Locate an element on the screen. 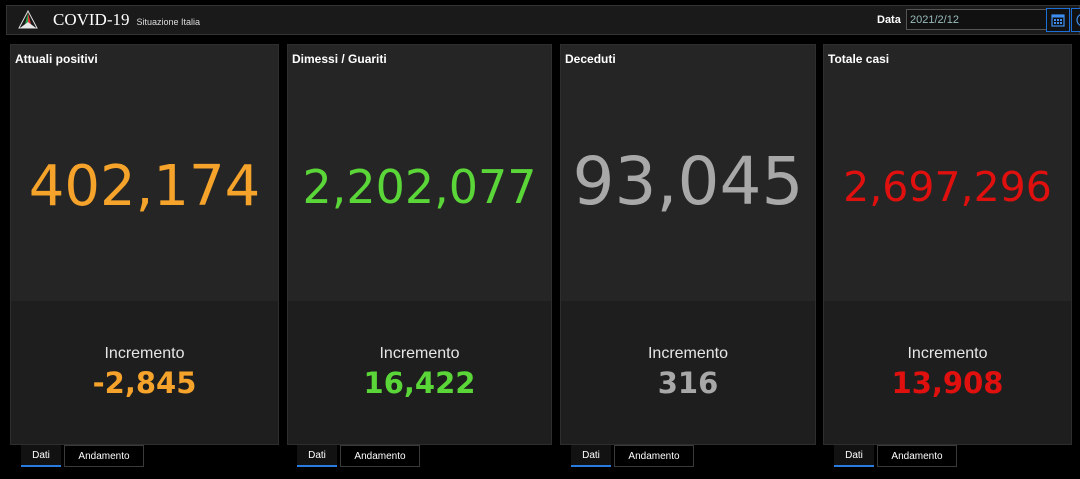 The image size is (1080, 479). clock-button is located at coordinates (1075, 20).